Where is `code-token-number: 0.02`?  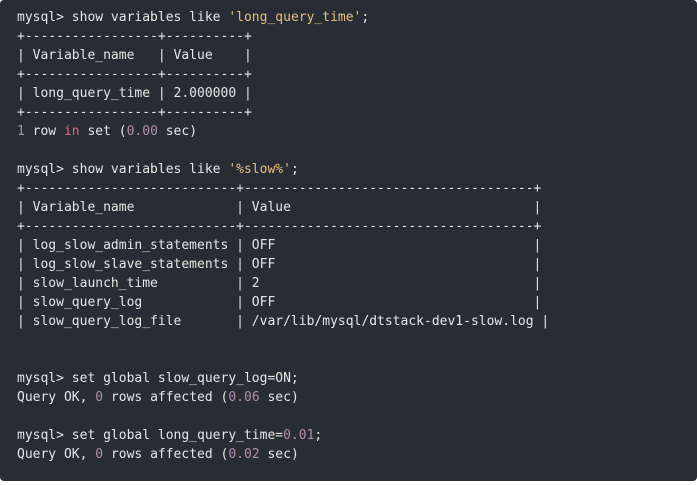
code-token-number: 0.02 is located at coordinates (244, 454).